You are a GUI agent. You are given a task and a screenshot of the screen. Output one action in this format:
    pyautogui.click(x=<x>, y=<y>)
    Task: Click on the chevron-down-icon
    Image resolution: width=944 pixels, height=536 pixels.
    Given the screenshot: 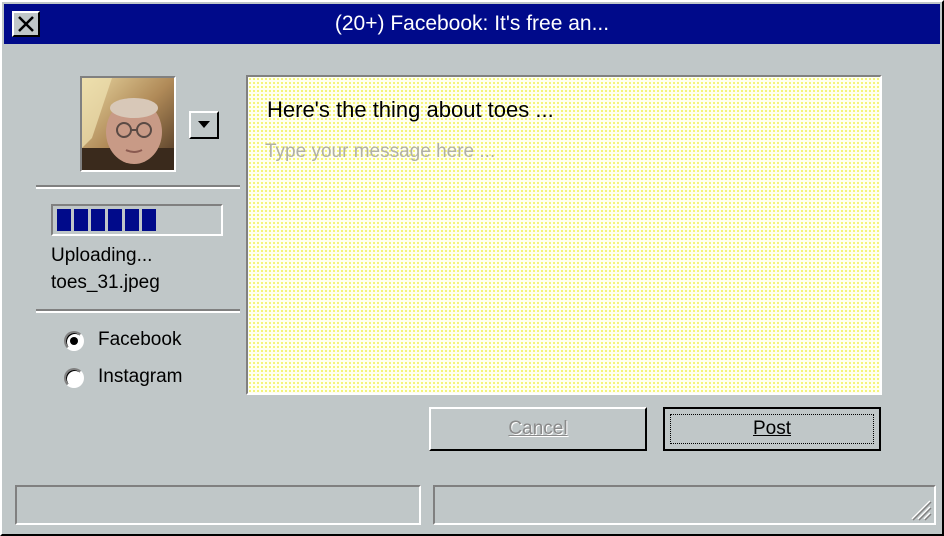 What is the action you would take?
    pyautogui.click(x=204, y=124)
    